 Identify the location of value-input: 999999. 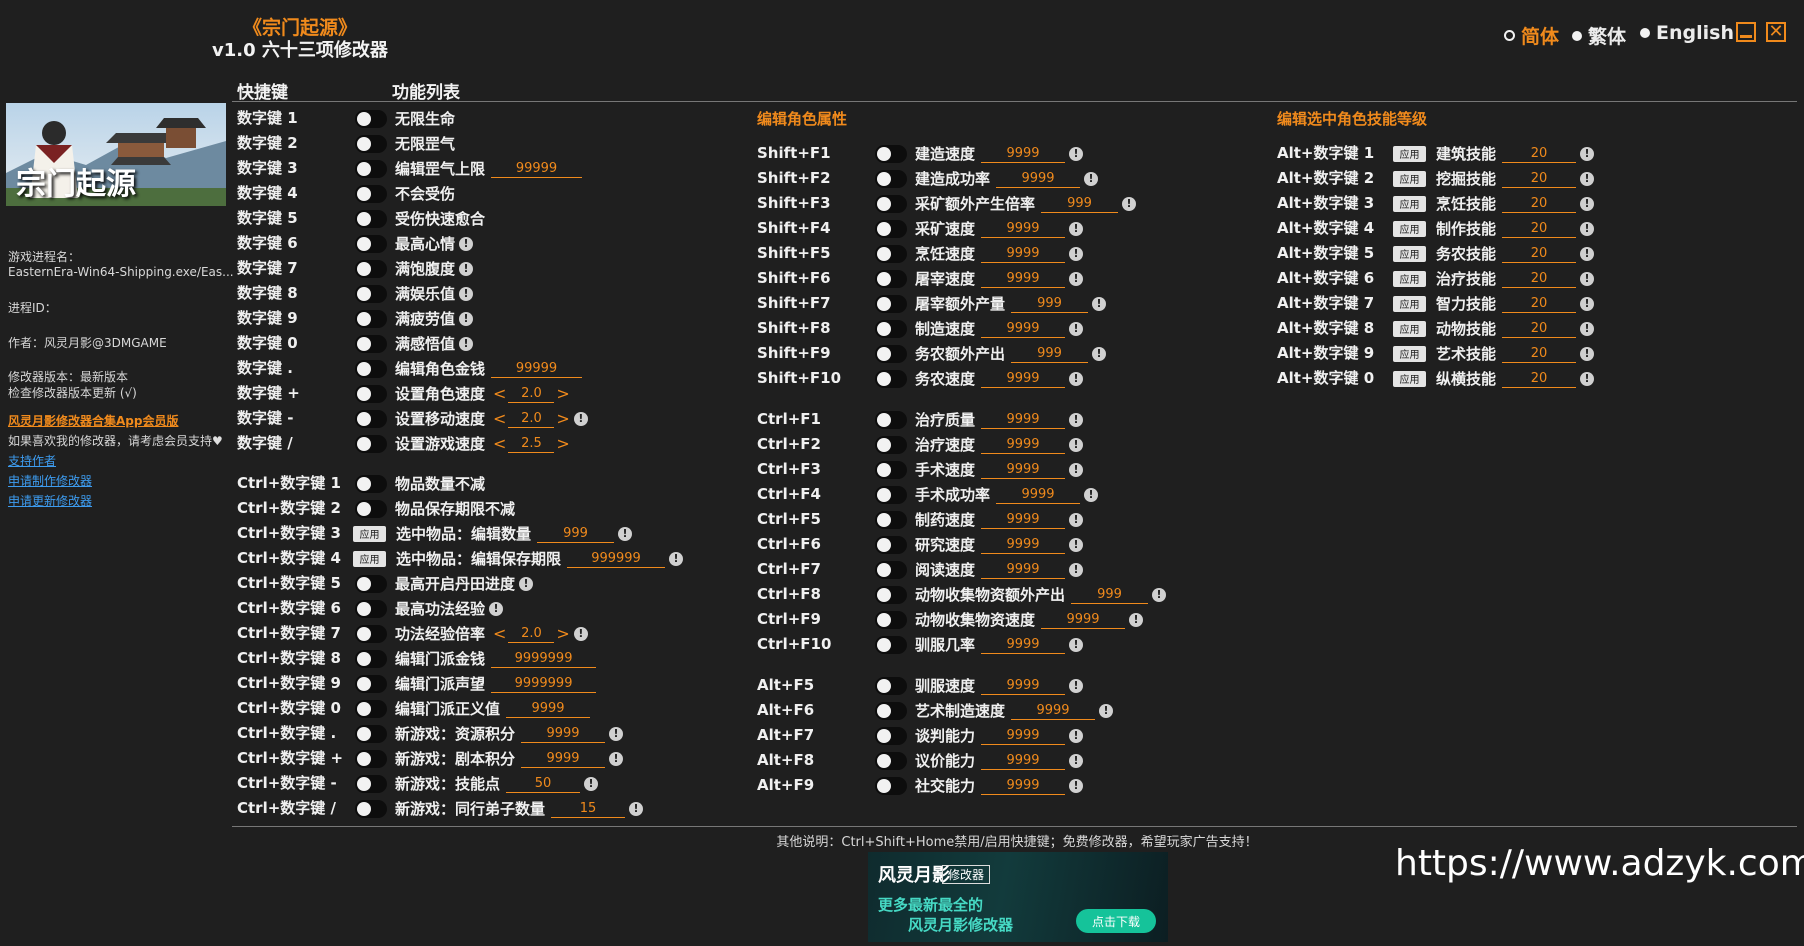
(616, 559).